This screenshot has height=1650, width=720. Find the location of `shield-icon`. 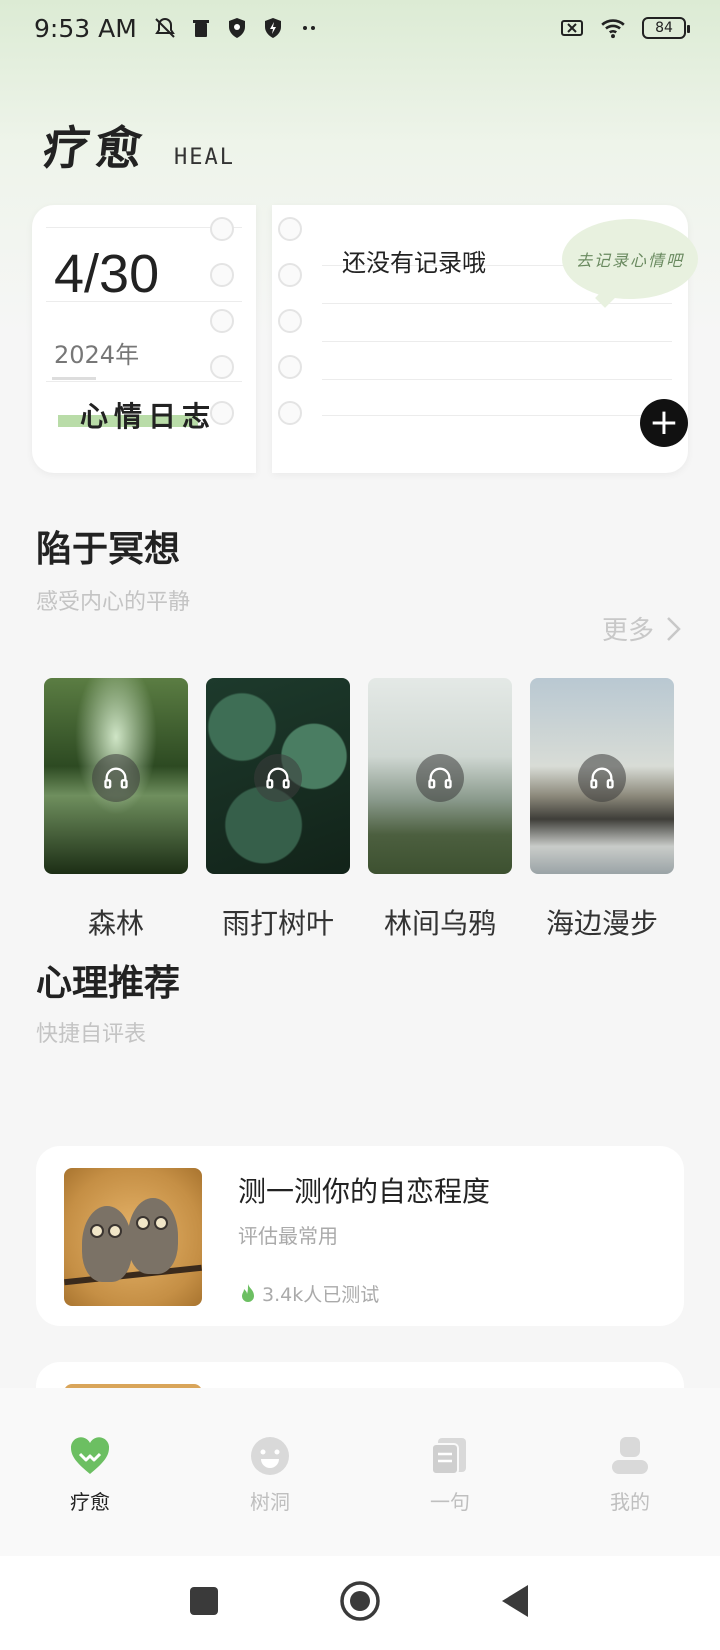

shield-icon is located at coordinates (236, 28).